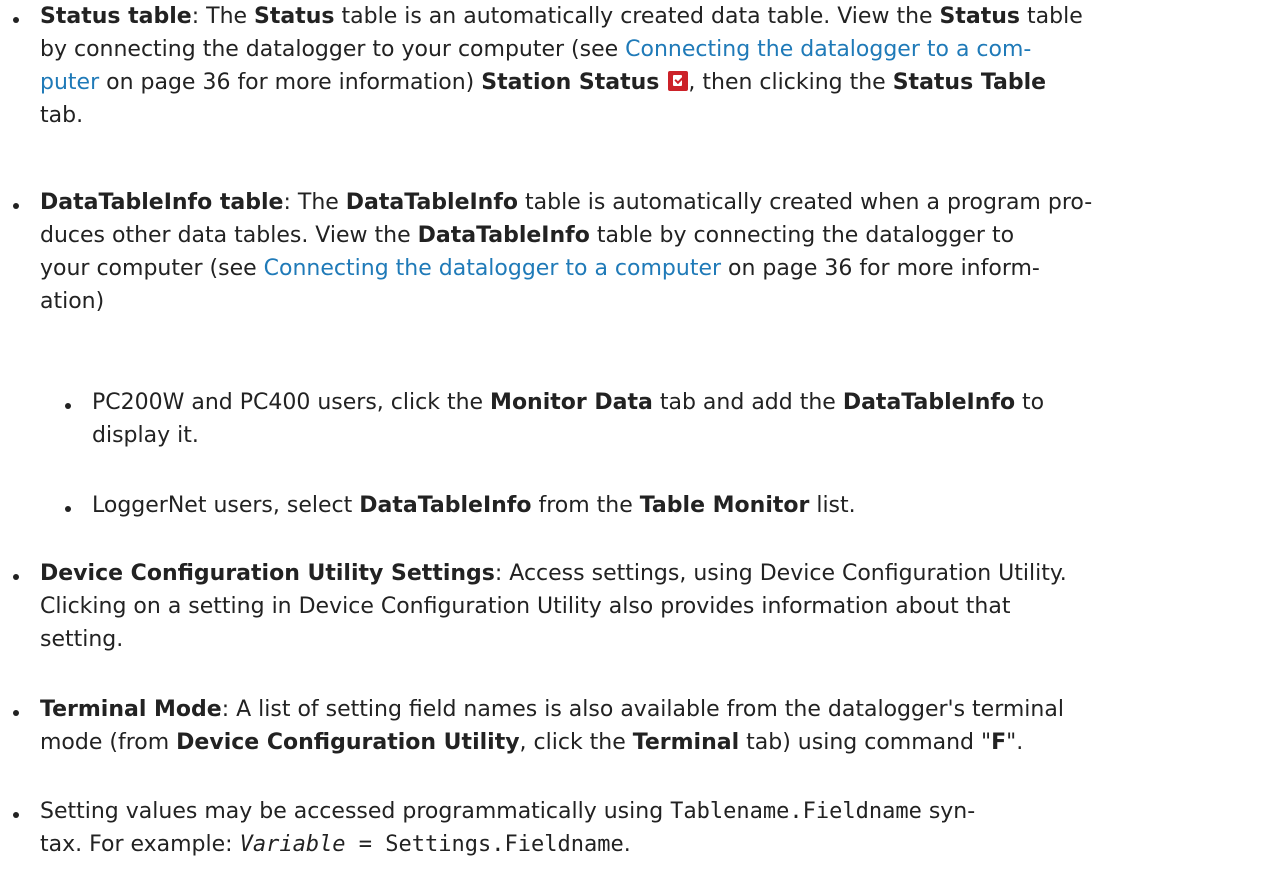 The height and width of the screenshot is (888, 1280). What do you see at coordinates (747, 402) in the screenshot?
I see `text: tab and add the` at bounding box center [747, 402].